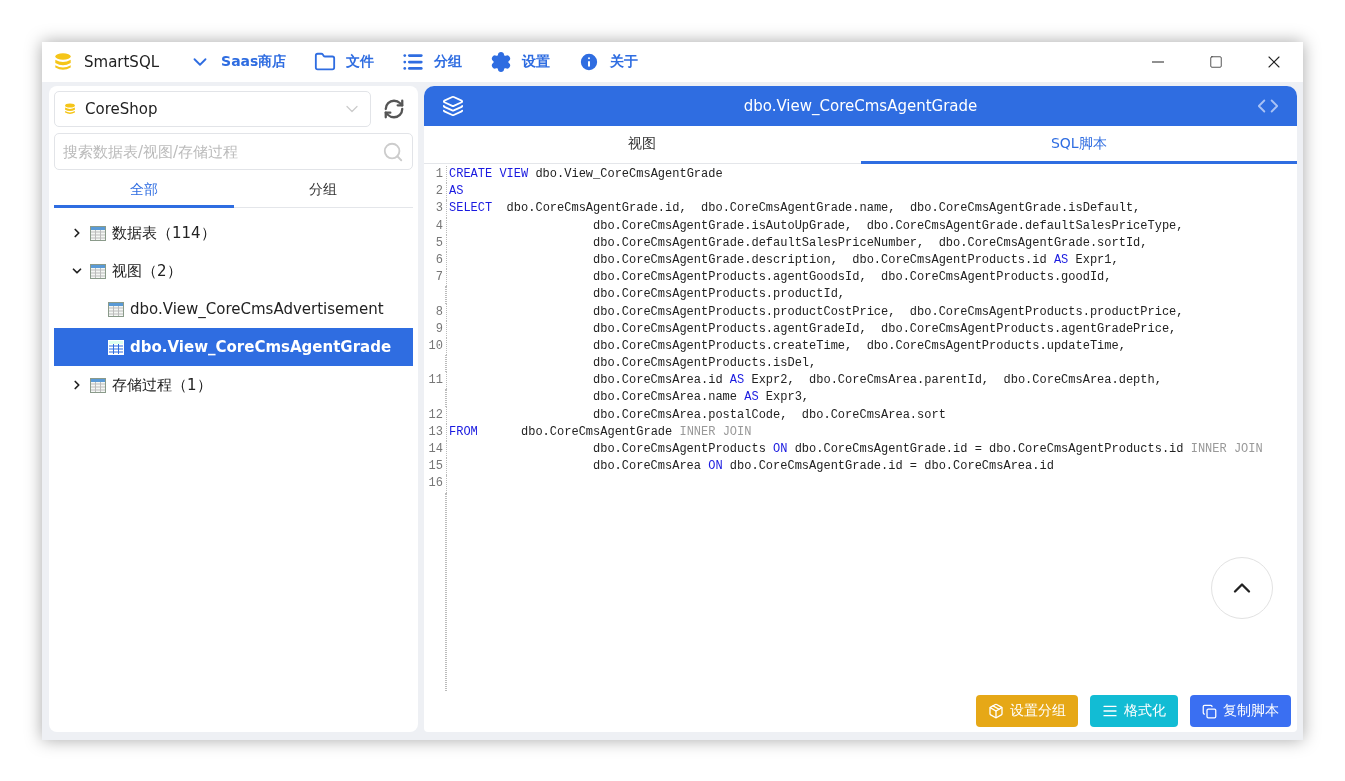  What do you see at coordinates (439, 260) in the screenshot?
I see `line-number: 6` at bounding box center [439, 260].